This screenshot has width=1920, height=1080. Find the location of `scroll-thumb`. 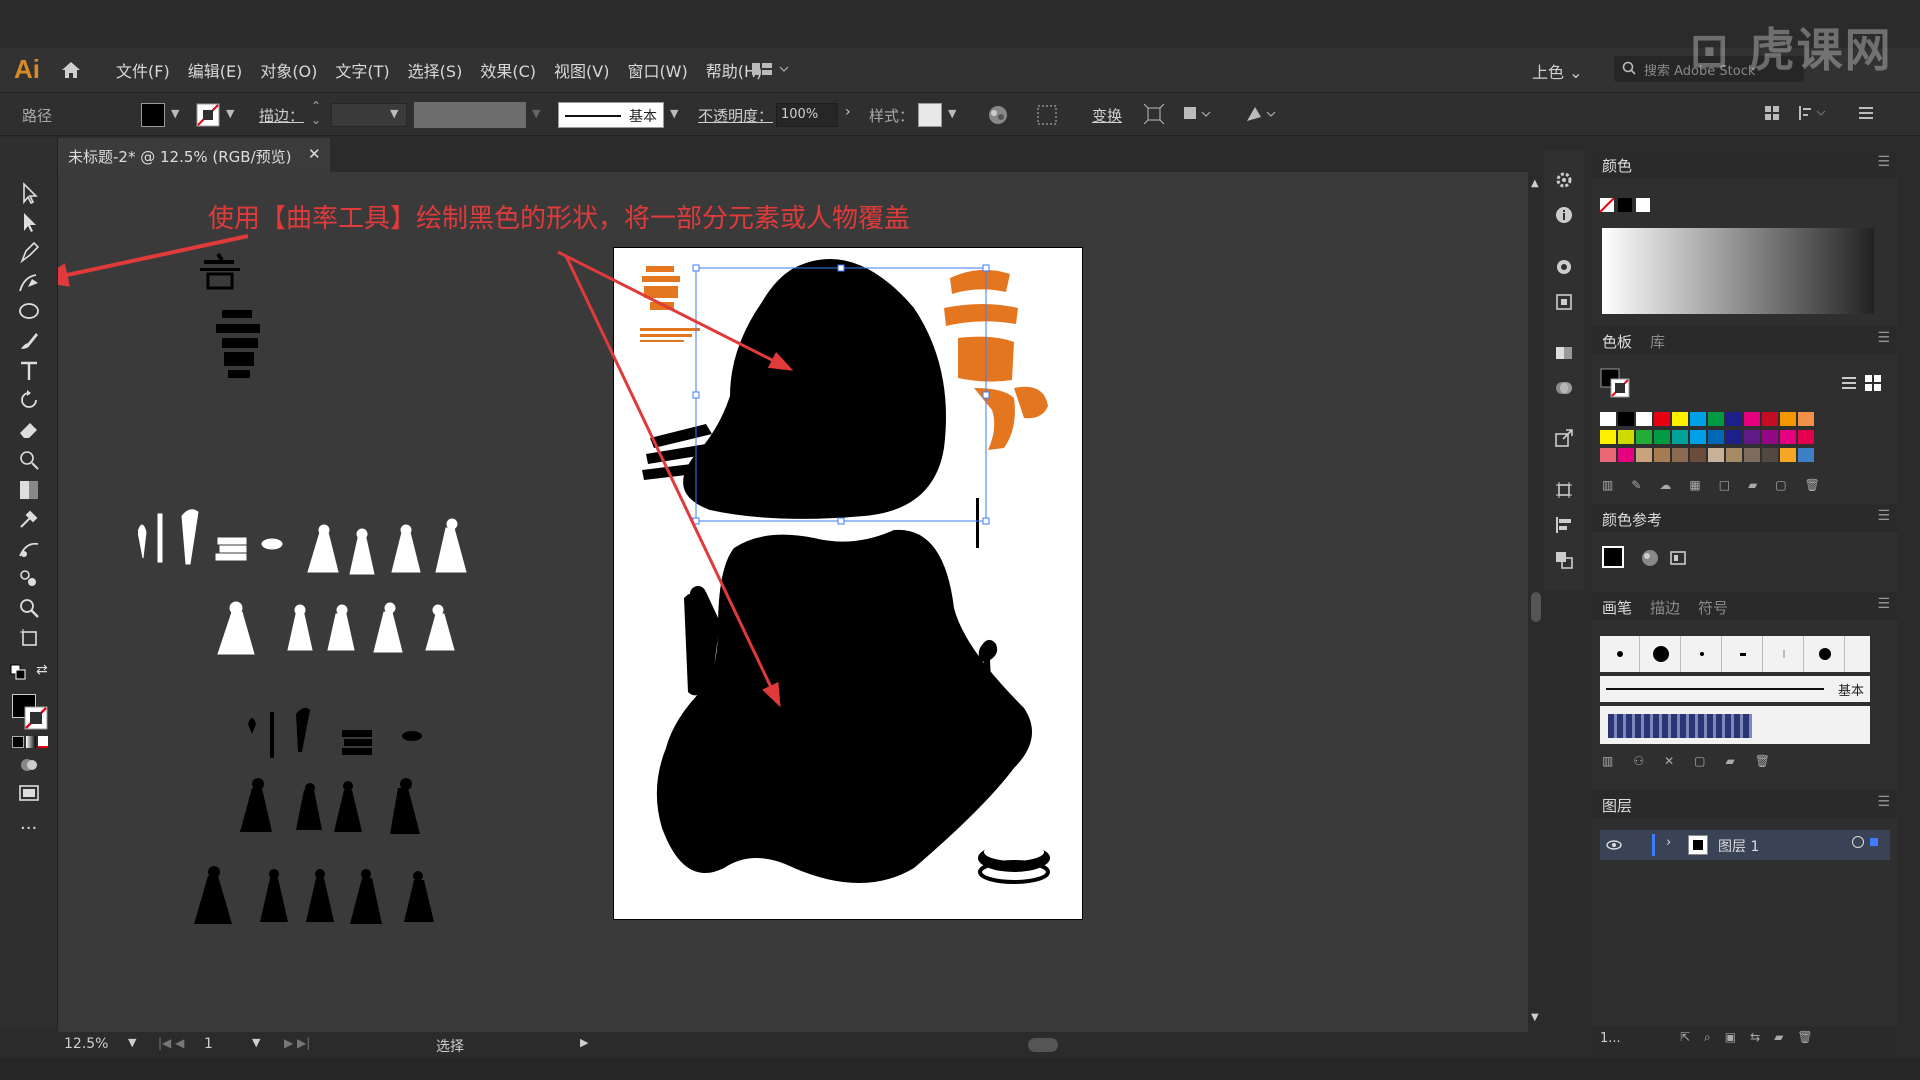

scroll-thumb is located at coordinates (1536, 607).